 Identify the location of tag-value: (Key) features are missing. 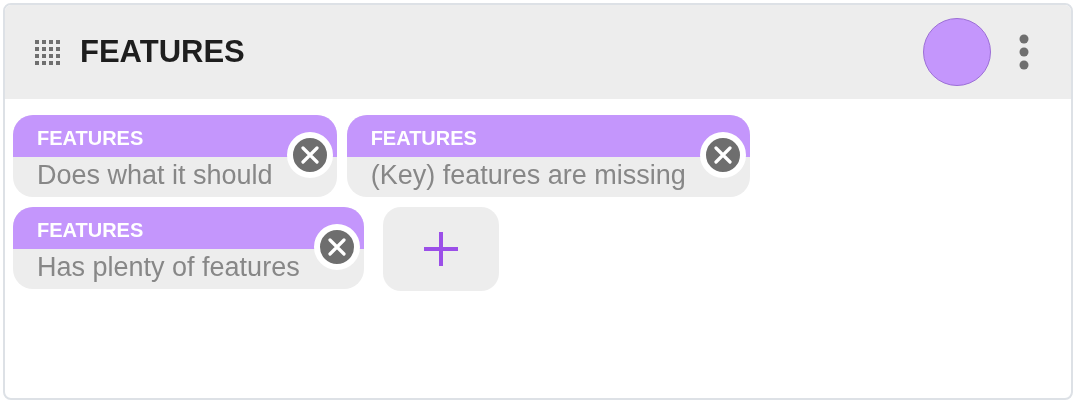
(528, 175).